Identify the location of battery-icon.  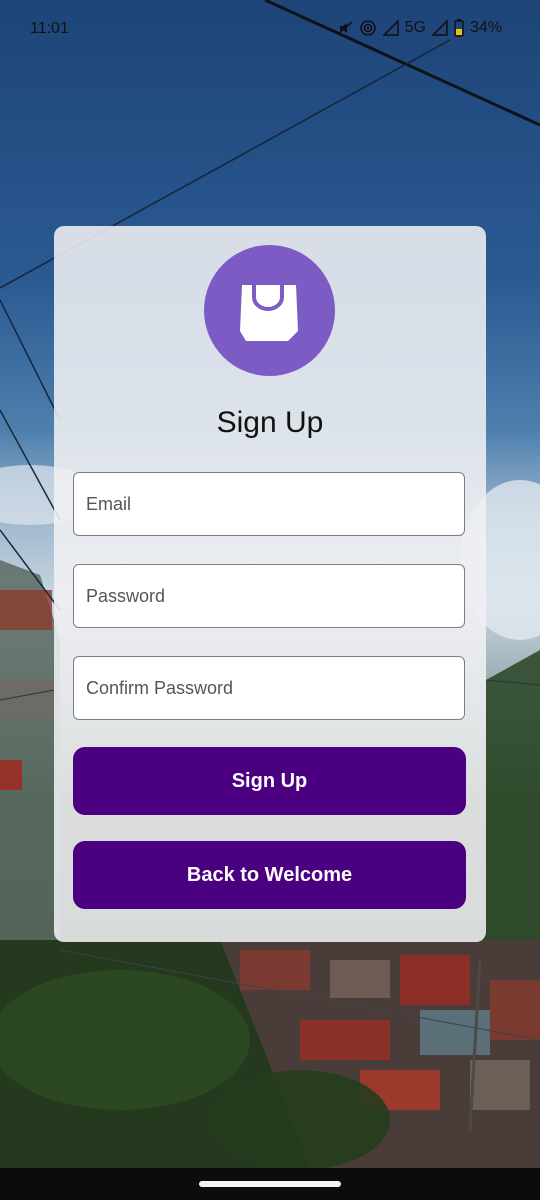
(459, 28).